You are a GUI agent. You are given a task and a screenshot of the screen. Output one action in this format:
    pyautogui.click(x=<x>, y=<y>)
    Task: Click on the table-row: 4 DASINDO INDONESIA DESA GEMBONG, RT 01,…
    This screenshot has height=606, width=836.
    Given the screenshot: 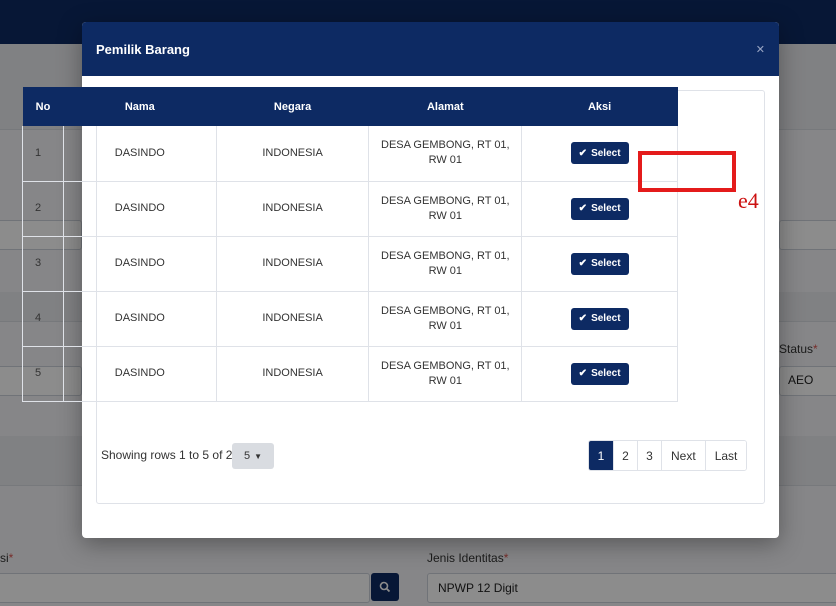 What is the action you would take?
    pyautogui.click(x=350, y=319)
    